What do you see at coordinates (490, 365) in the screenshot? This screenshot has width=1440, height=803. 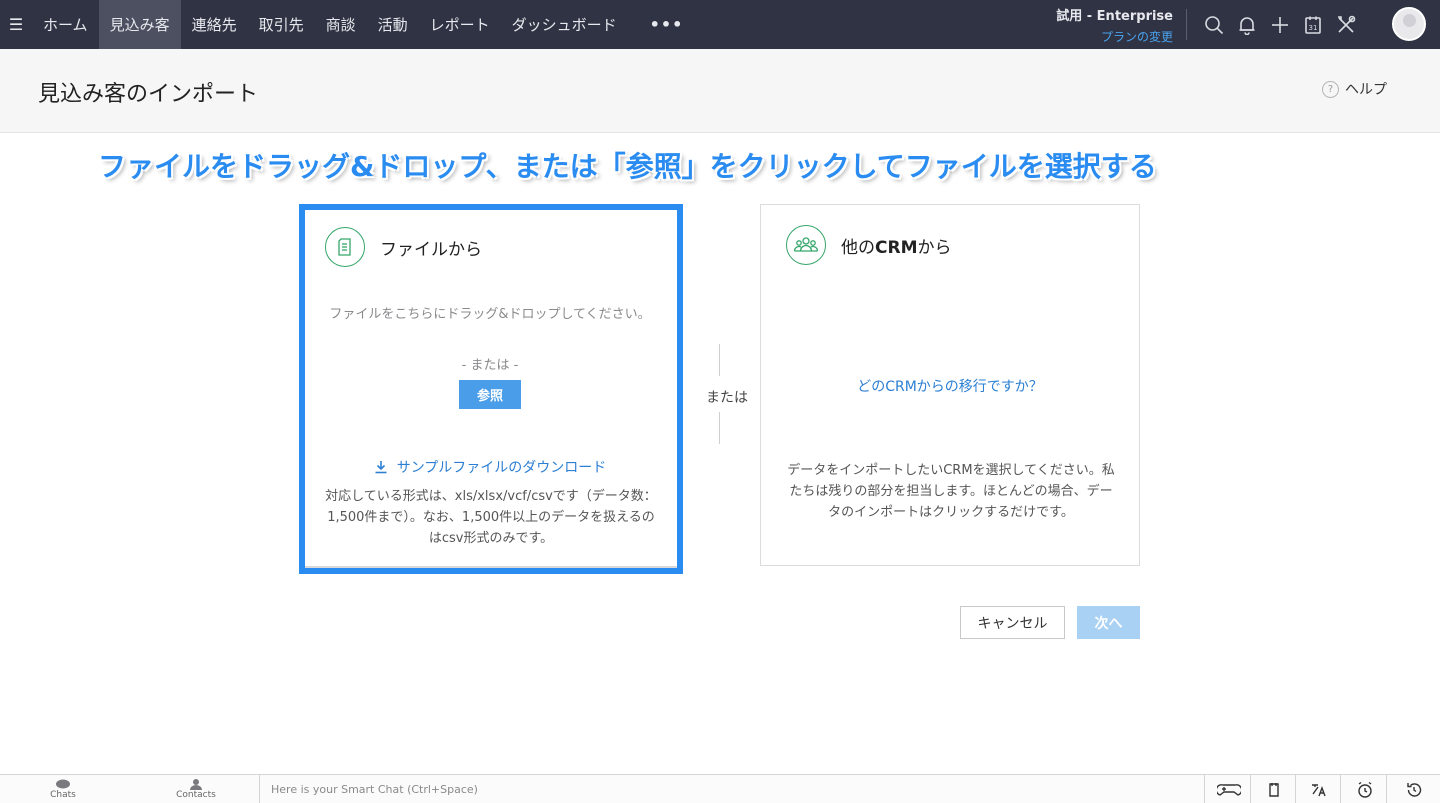 I see `or-separator-text: - または -` at bounding box center [490, 365].